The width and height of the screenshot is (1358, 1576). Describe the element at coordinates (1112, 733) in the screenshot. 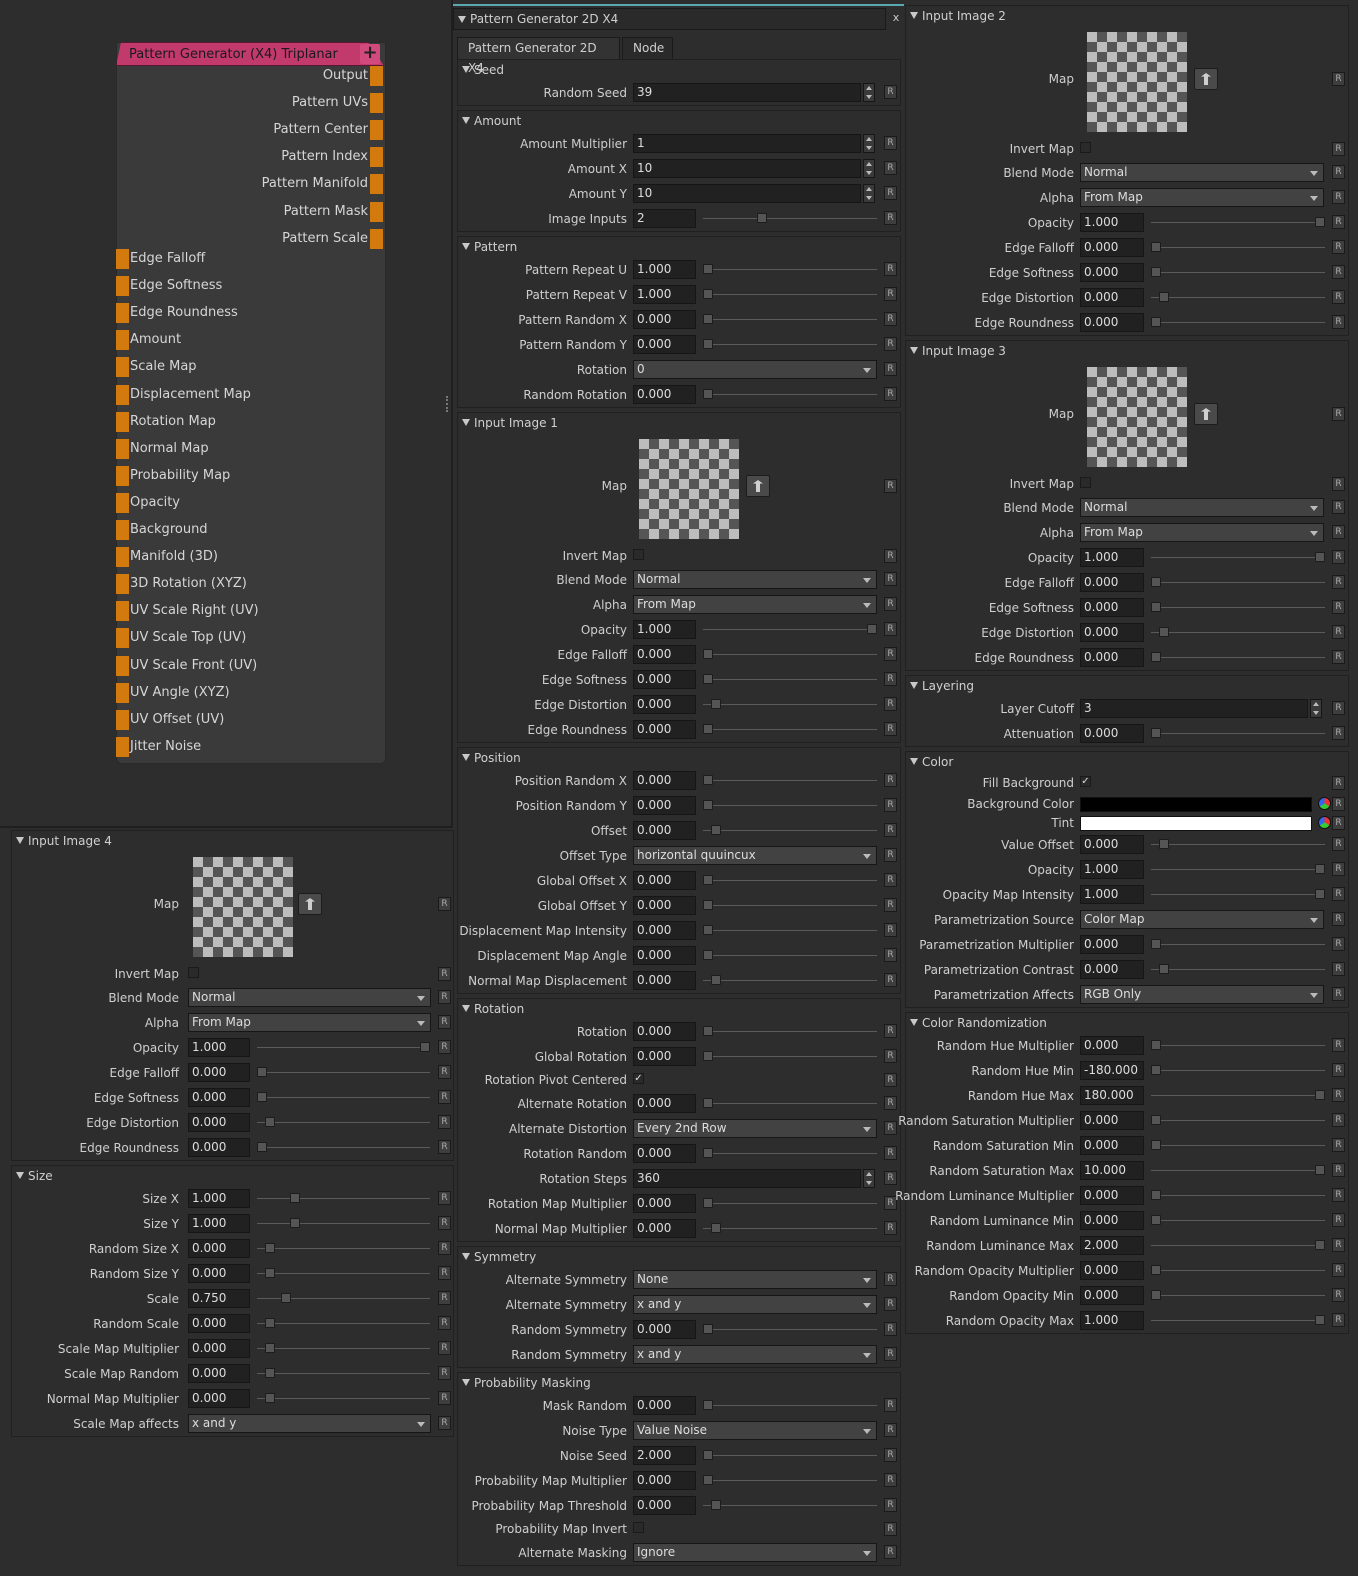

I see `attenuation-field: 0.000` at that location.